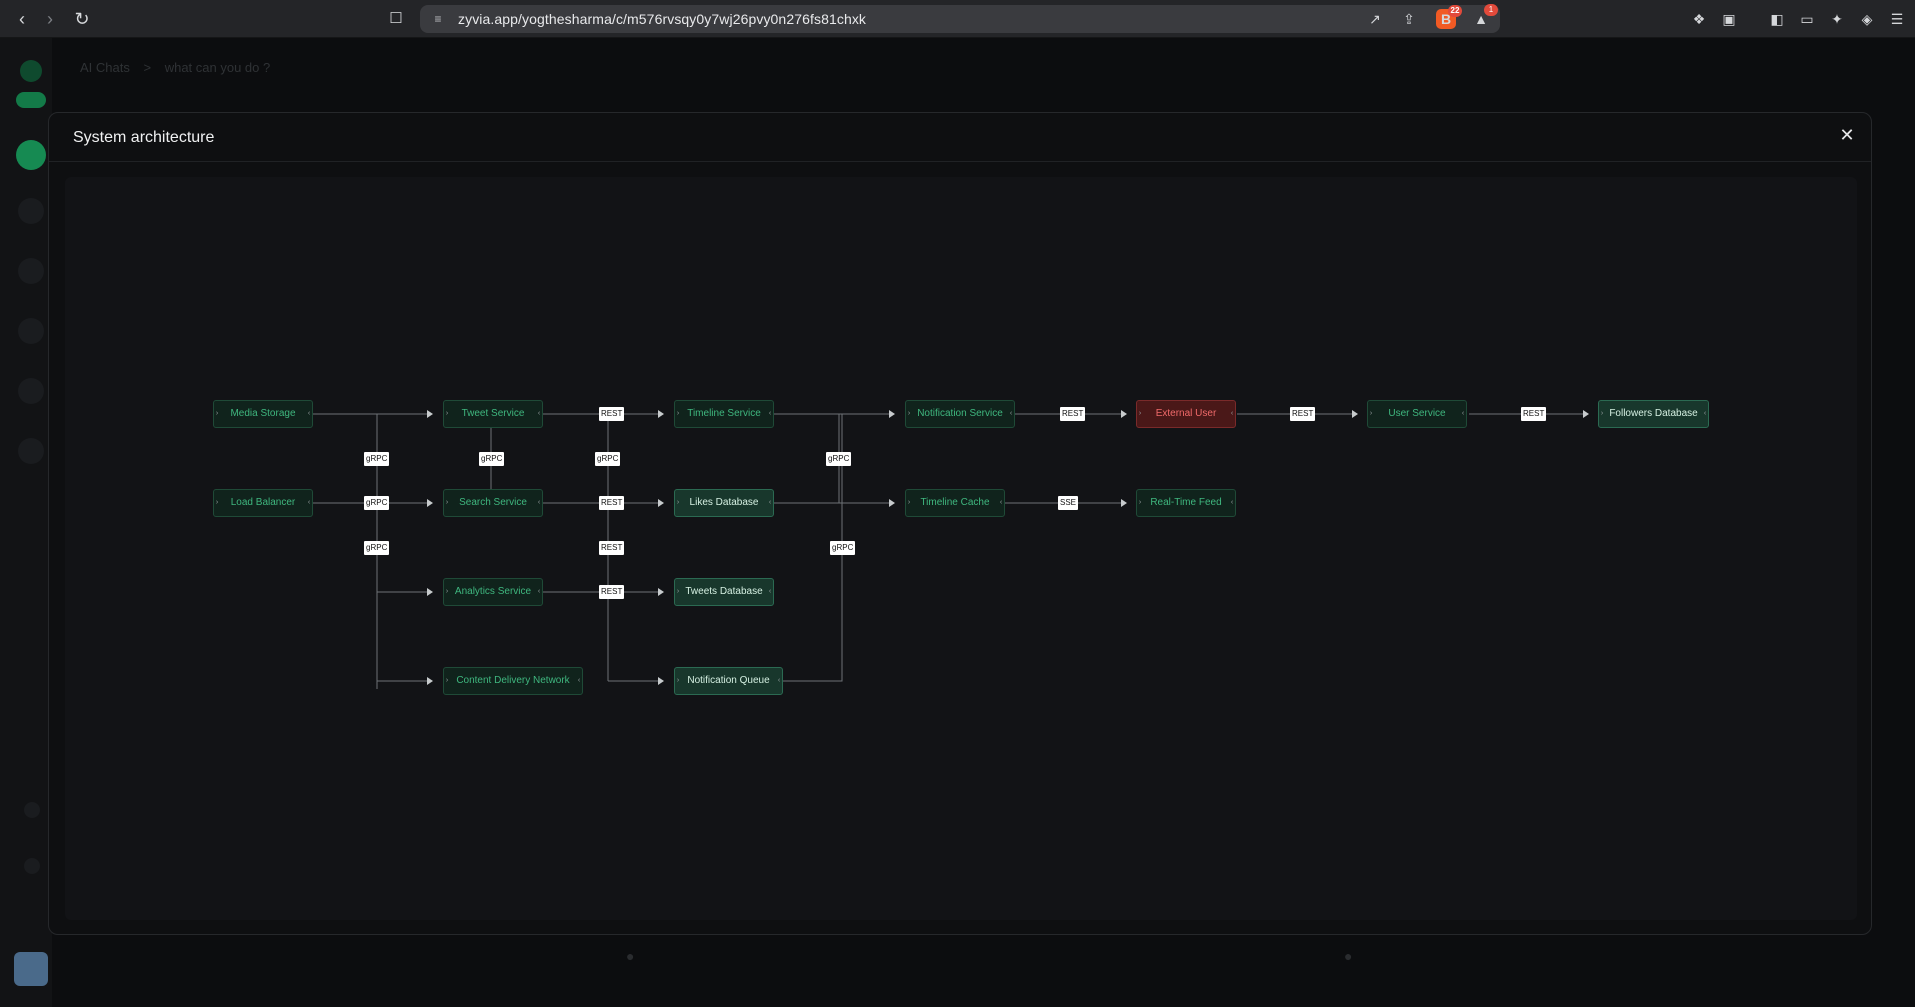  What do you see at coordinates (1449, 17) in the screenshot?
I see `brave-shields-icon: B 22` at bounding box center [1449, 17].